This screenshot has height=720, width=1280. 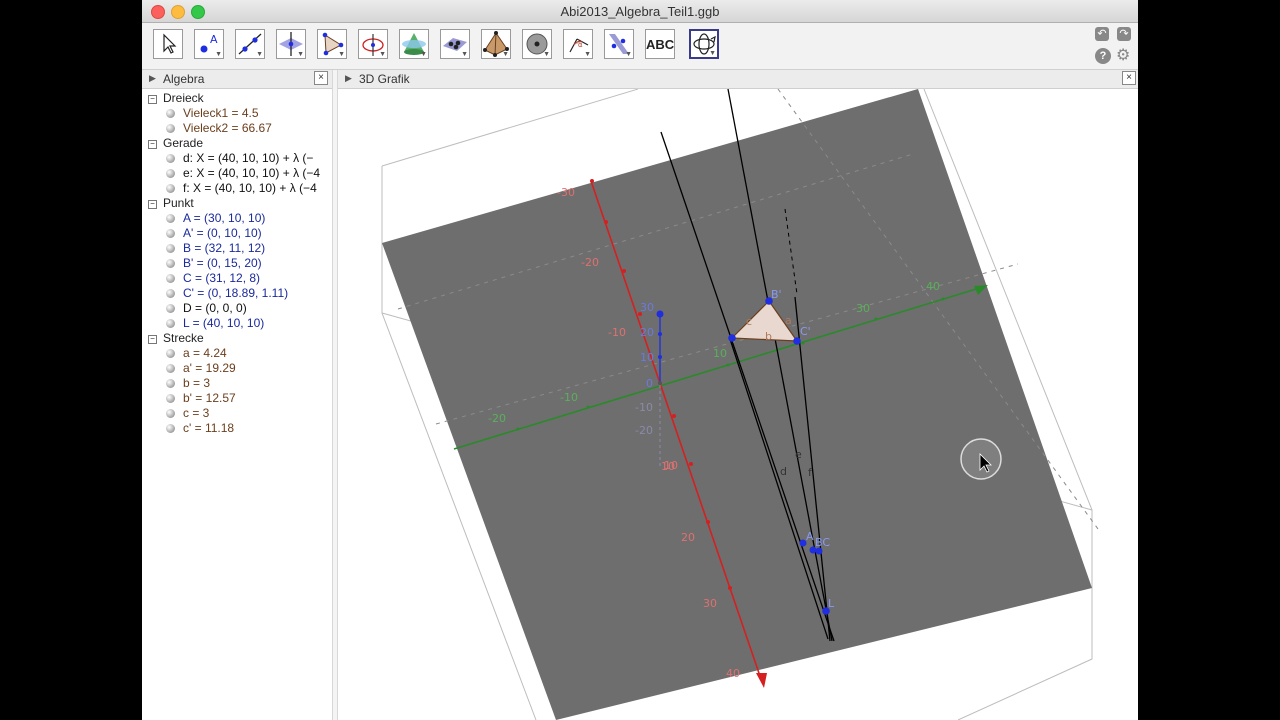 I want to click on toolbar: A ▼ ▼ ▼ ▼ ▼ ▼ ▼ ▼ ▼ α ▼ ▼ ABC ▼ ↶ ↷ ? ⚙, so click(x=640, y=46).